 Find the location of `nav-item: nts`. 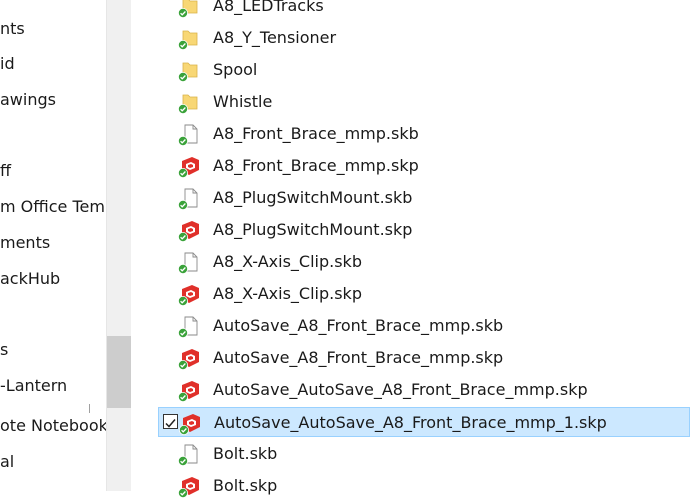

nav-item: nts is located at coordinates (12, 29).